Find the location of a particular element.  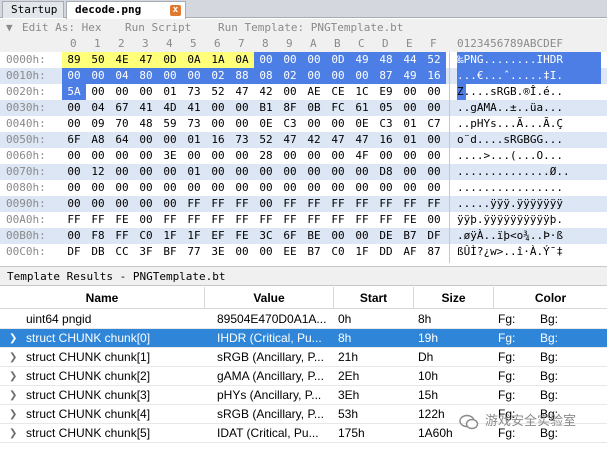

ascii-text: ..............Ø.. is located at coordinates (532, 172).